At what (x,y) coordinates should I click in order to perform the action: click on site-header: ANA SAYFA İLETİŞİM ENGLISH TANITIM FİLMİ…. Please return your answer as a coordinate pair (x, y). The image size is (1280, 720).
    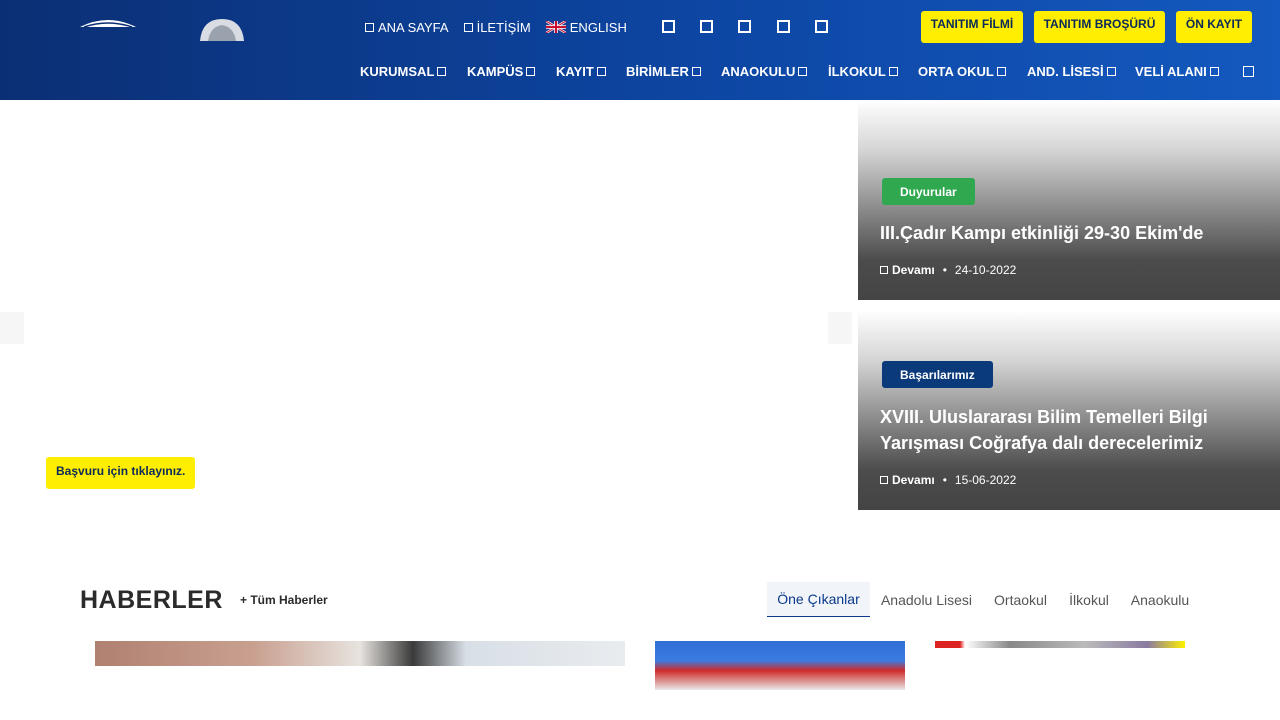
    Looking at the image, I should click on (640, 50).